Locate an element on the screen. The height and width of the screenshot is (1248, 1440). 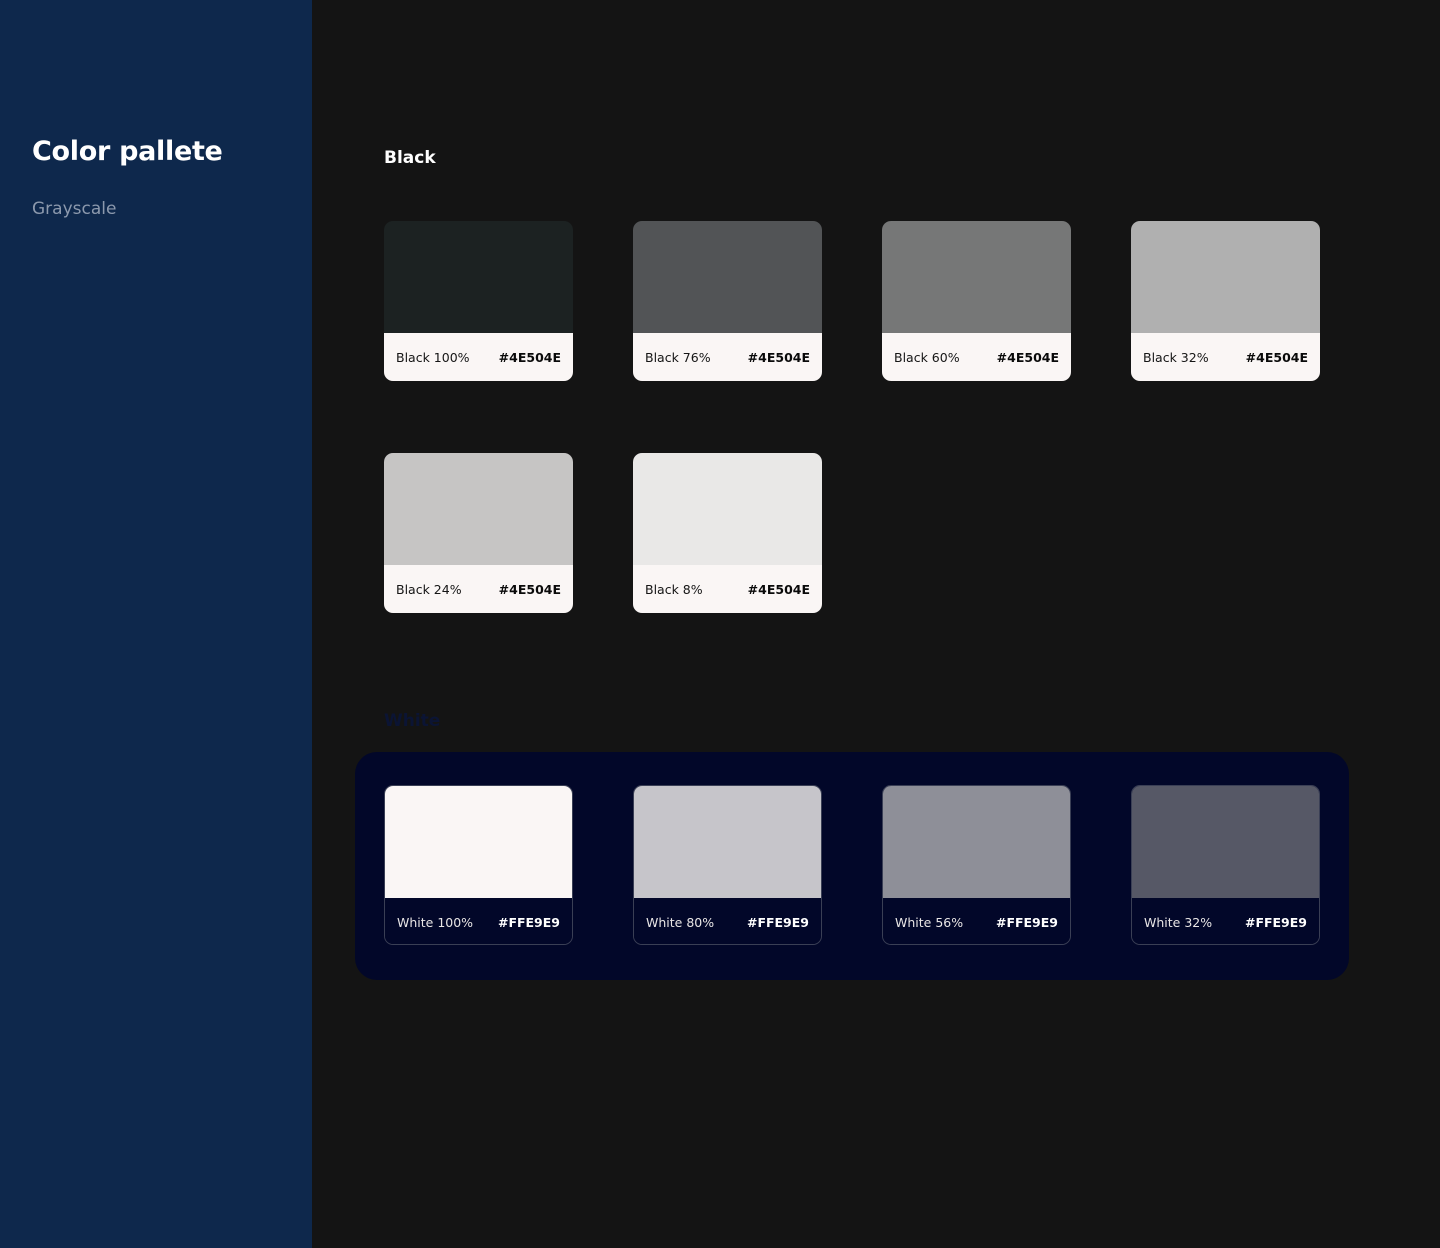
page-title: Color pallete is located at coordinates (127, 151).